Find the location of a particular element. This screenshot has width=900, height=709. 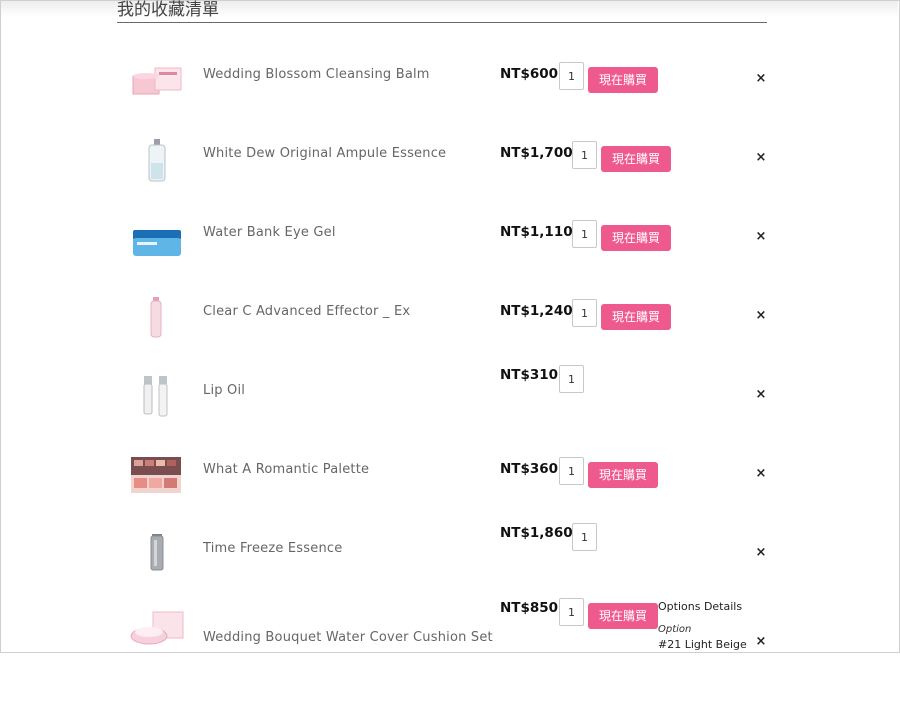

item-price: NT$360 is located at coordinates (529, 469).